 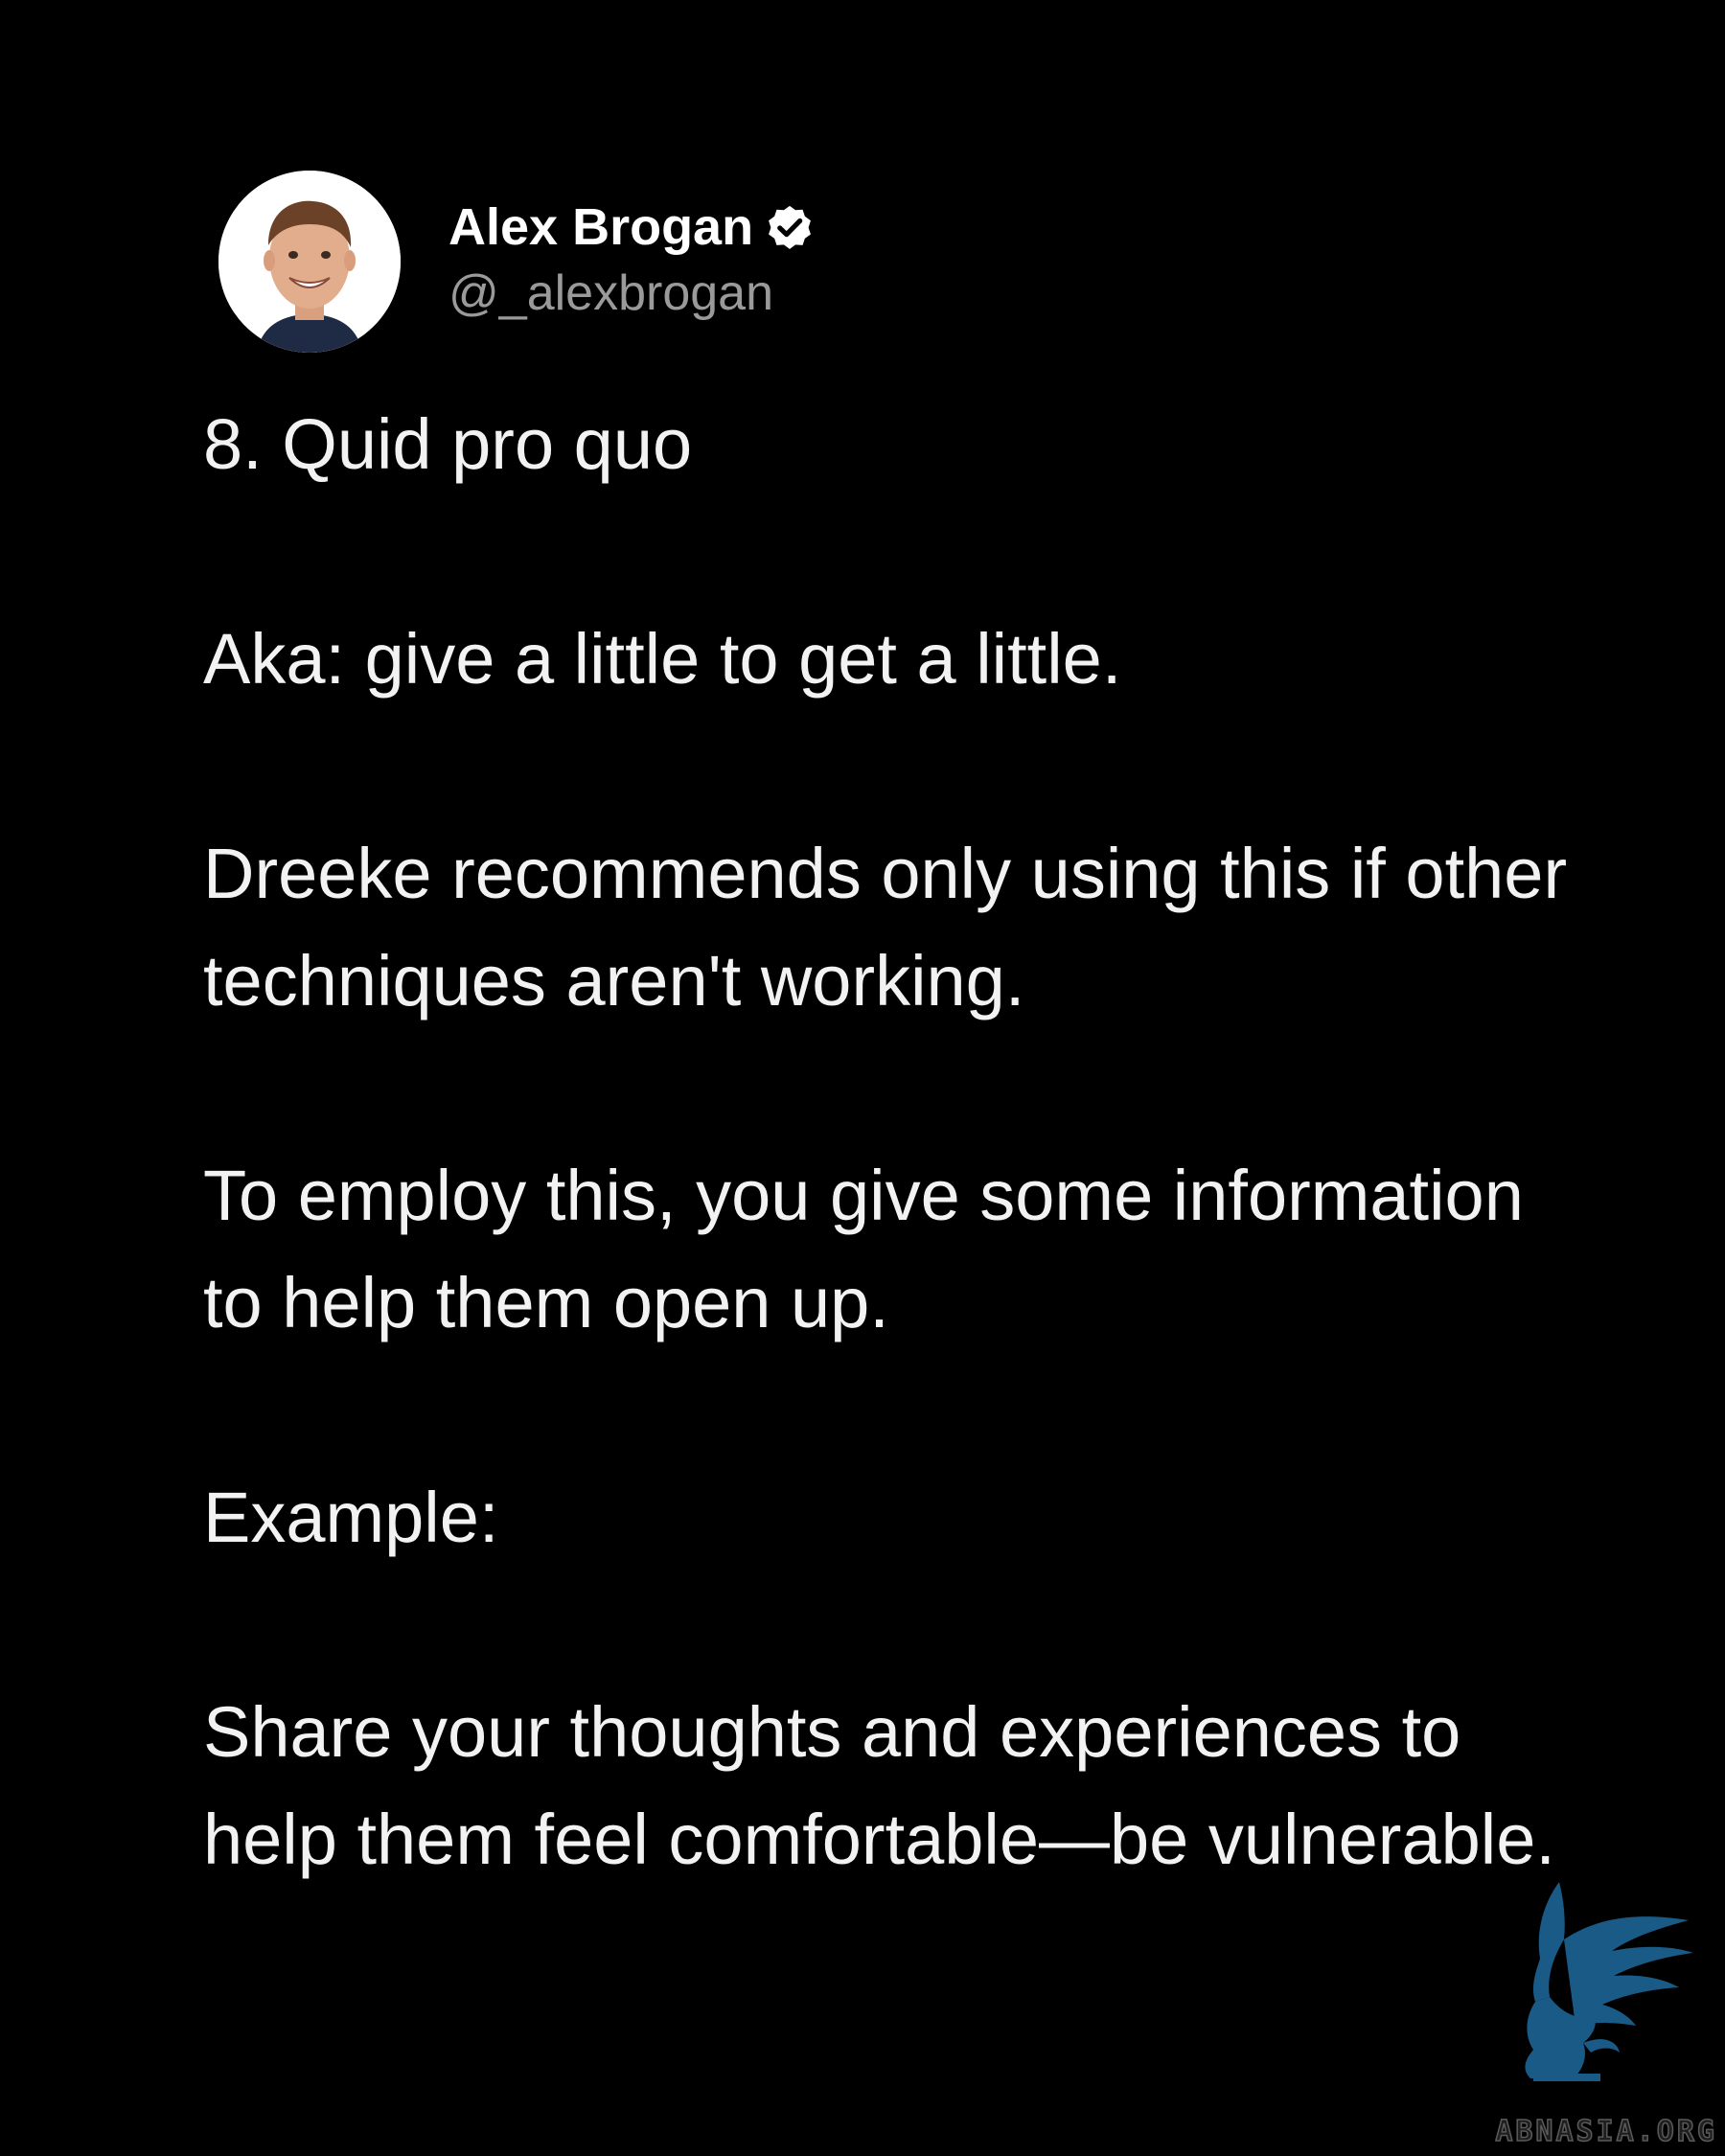 I want to click on post-header: Alex Brogan @_alexbrogan, so click(x=517, y=262).